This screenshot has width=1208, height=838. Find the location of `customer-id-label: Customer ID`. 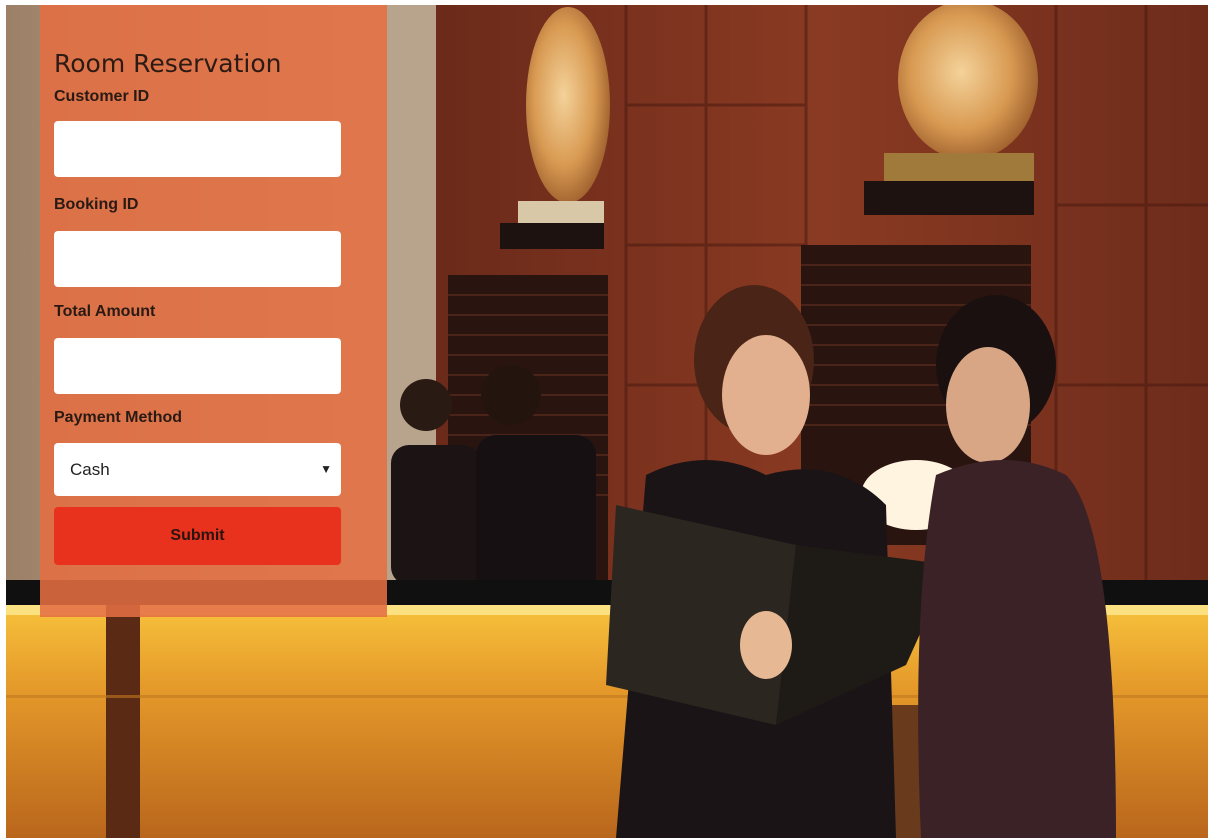

customer-id-label: Customer ID is located at coordinates (102, 96).